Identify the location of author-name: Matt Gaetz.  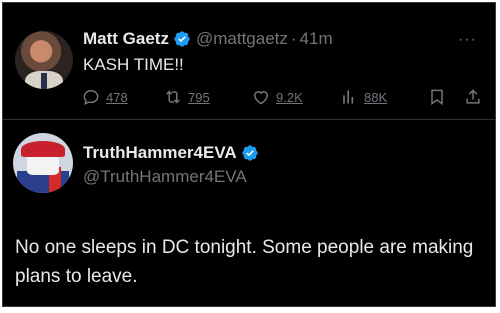
(126, 39).